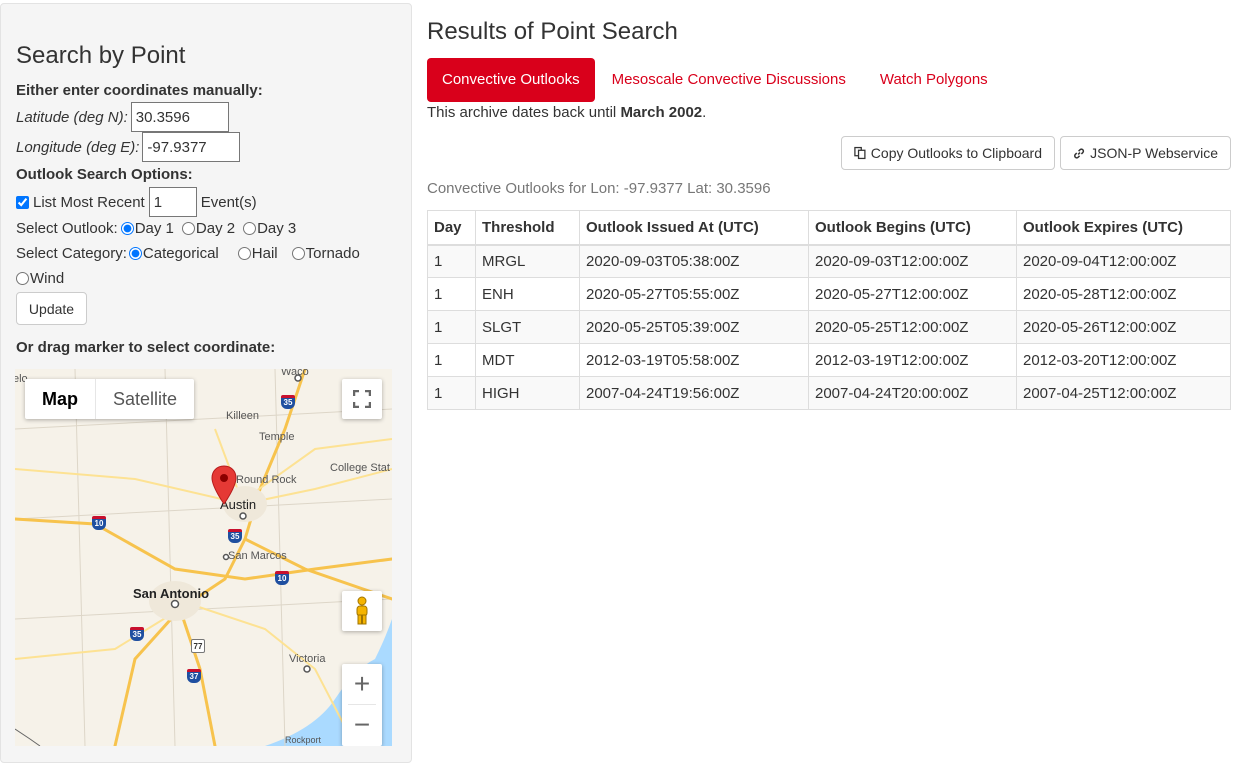  Describe the element at coordinates (51, 308) in the screenshot. I see `update-button: Update` at that location.